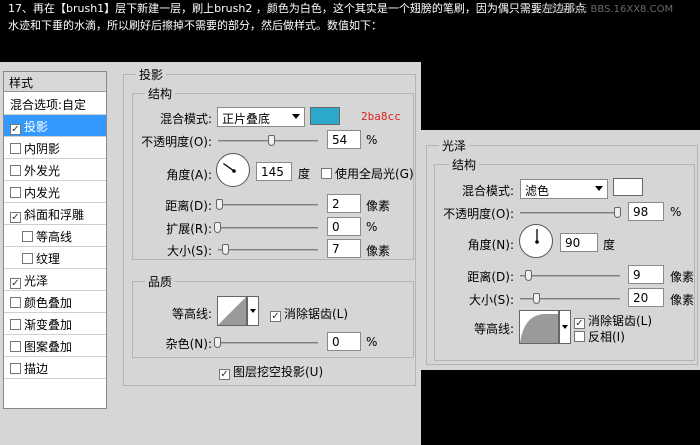 The height and width of the screenshot is (445, 700). I want to click on ds-spread-slider, so click(268, 228).